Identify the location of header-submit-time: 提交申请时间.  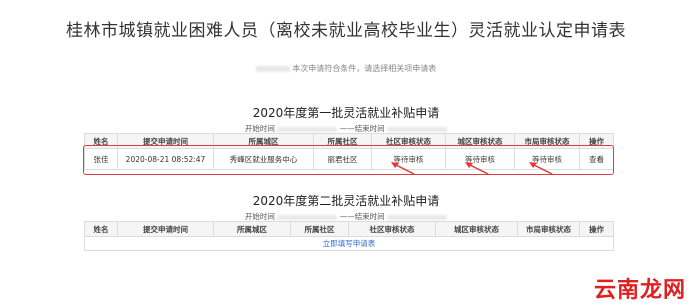
(165, 229).